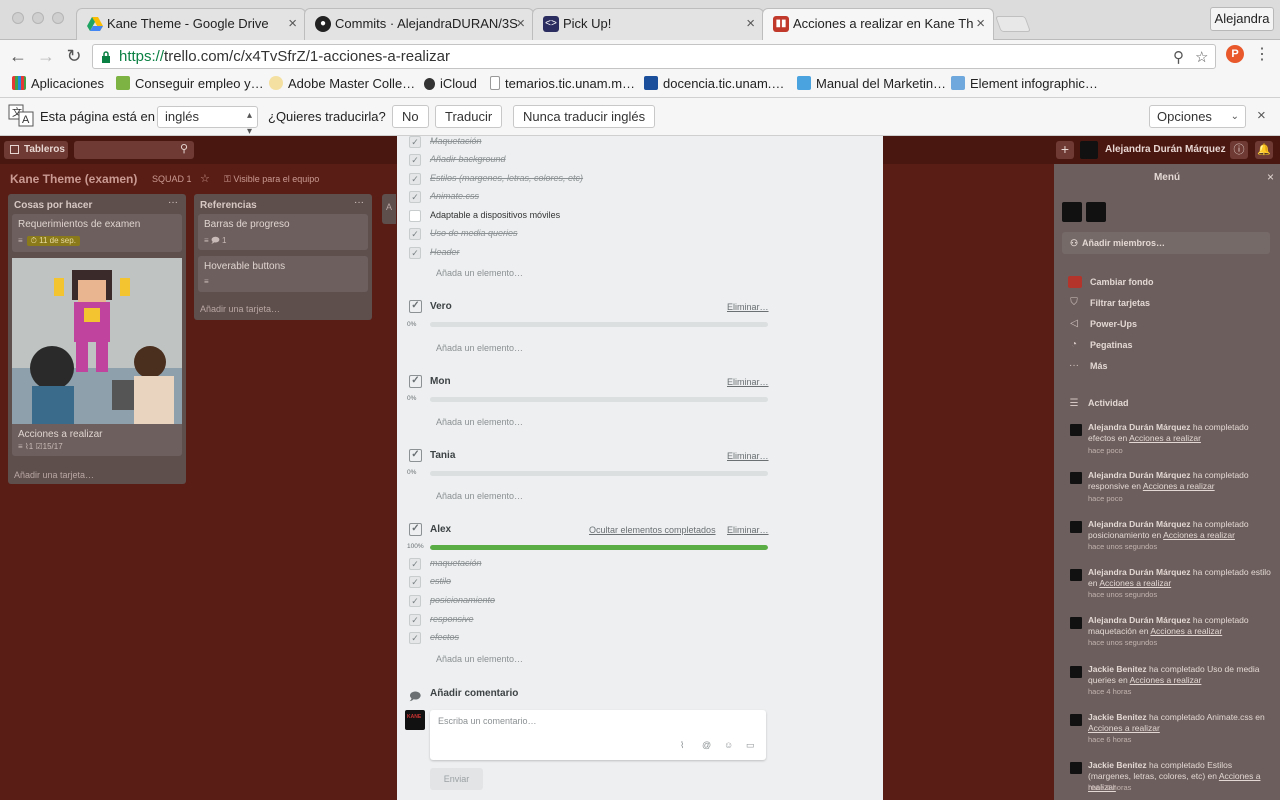  I want to click on checklist-item: ✓ estilo, so click(609, 582).